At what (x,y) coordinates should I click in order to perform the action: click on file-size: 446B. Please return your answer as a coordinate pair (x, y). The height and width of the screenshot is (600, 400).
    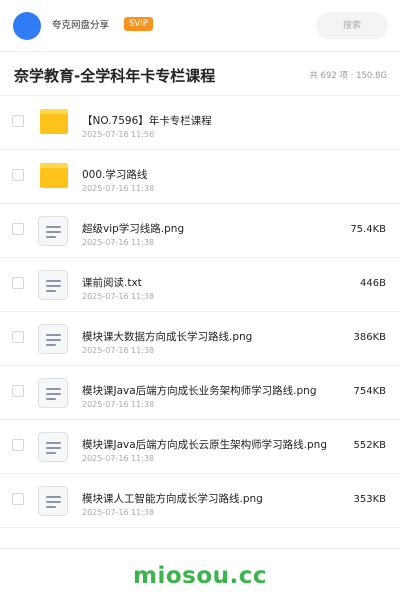
    Looking at the image, I should click on (373, 283).